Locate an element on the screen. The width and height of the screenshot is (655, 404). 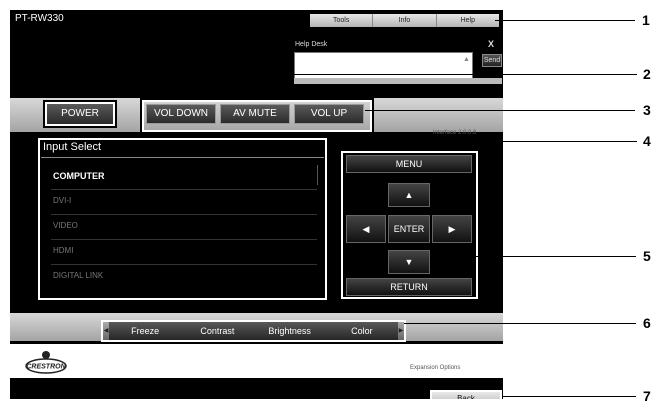
contrast-button: Contrast is located at coordinates (217, 331).